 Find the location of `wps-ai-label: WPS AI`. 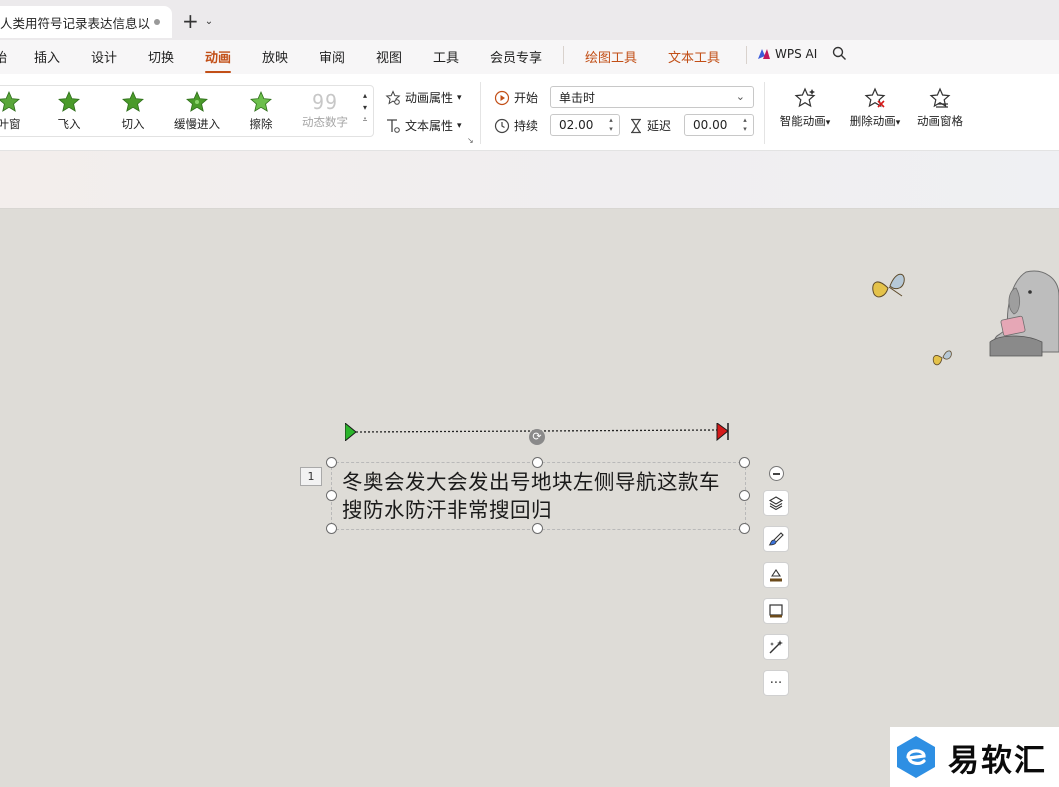

wps-ai-label: WPS AI is located at coordinates (796, 54).